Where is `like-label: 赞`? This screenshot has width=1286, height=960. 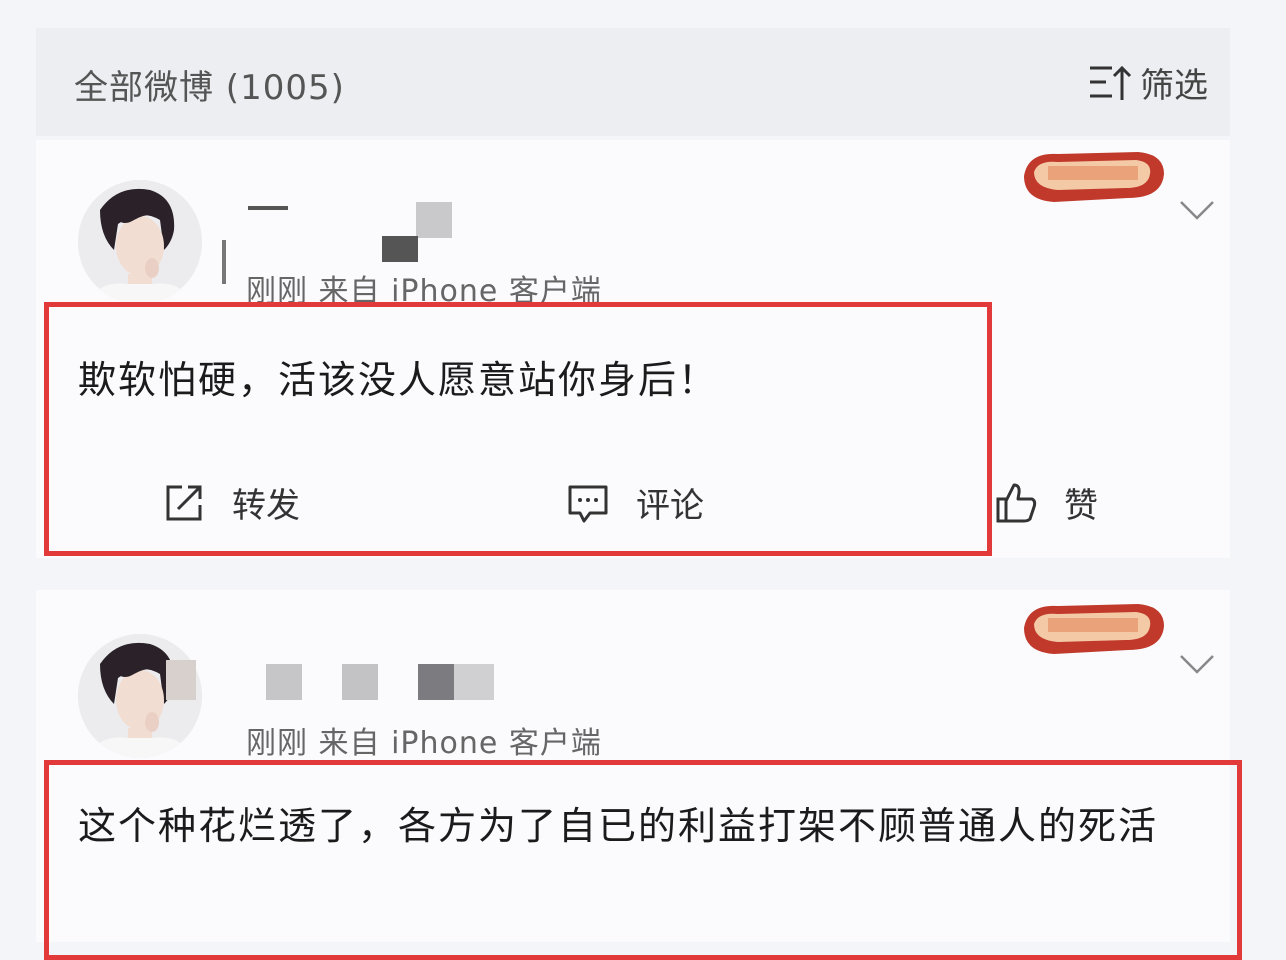 like-label: 赞 is located at coordinates (1081, 506).